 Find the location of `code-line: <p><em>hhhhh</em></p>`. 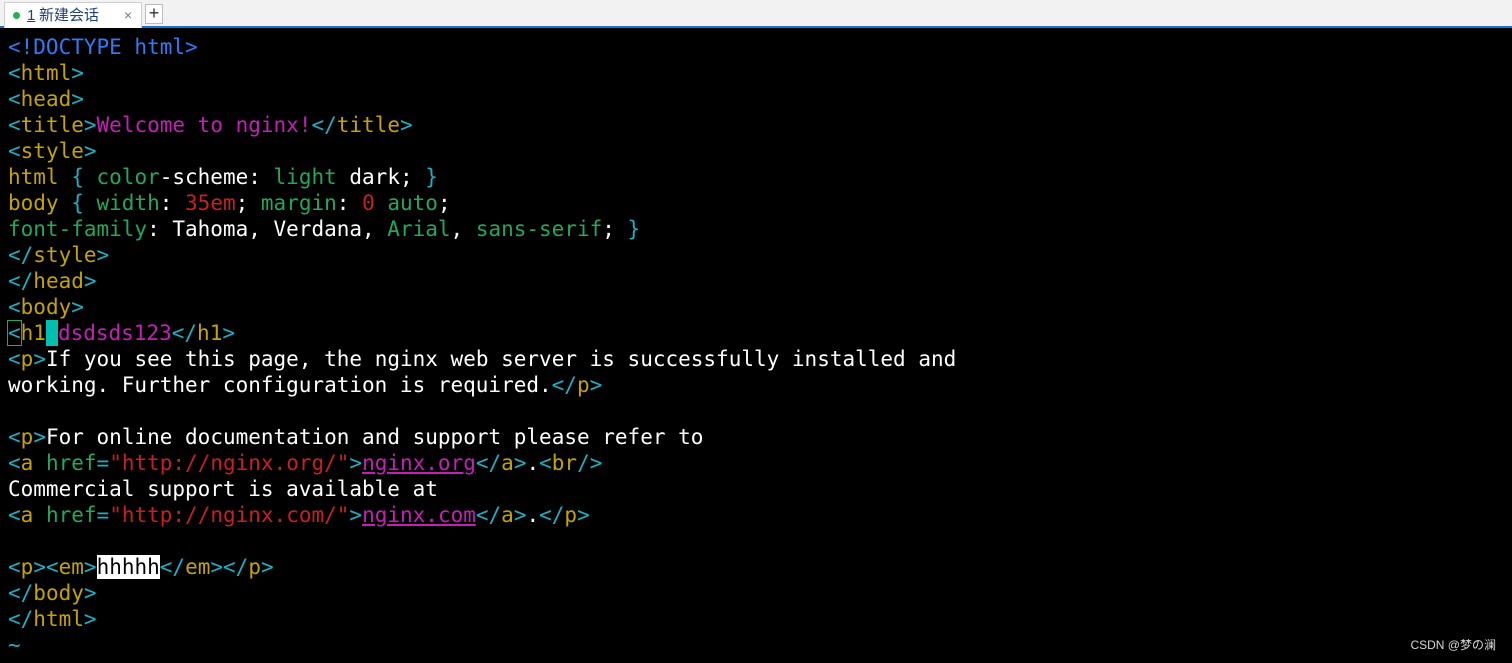

code-line: <p><em>hhhhh</em></p> is located at coordinates (482, 567).